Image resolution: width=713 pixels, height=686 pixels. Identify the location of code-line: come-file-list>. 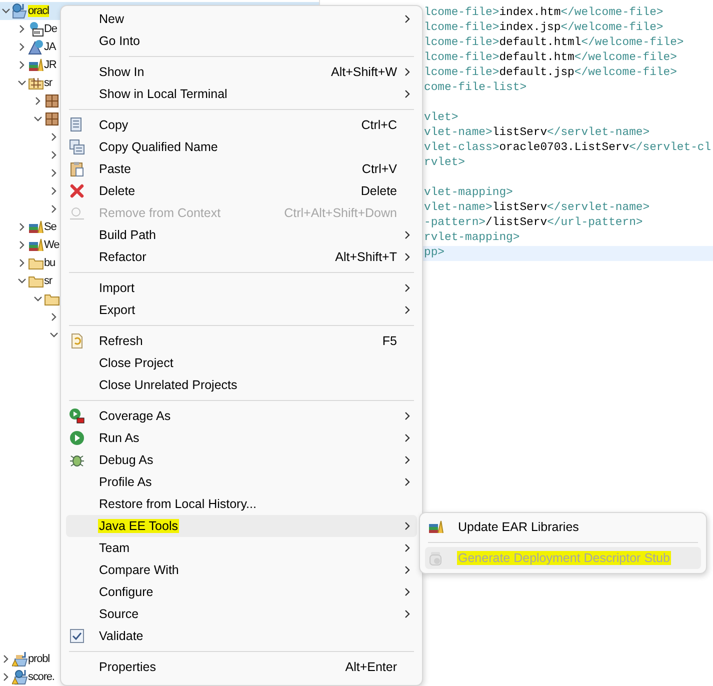
(475, 88).